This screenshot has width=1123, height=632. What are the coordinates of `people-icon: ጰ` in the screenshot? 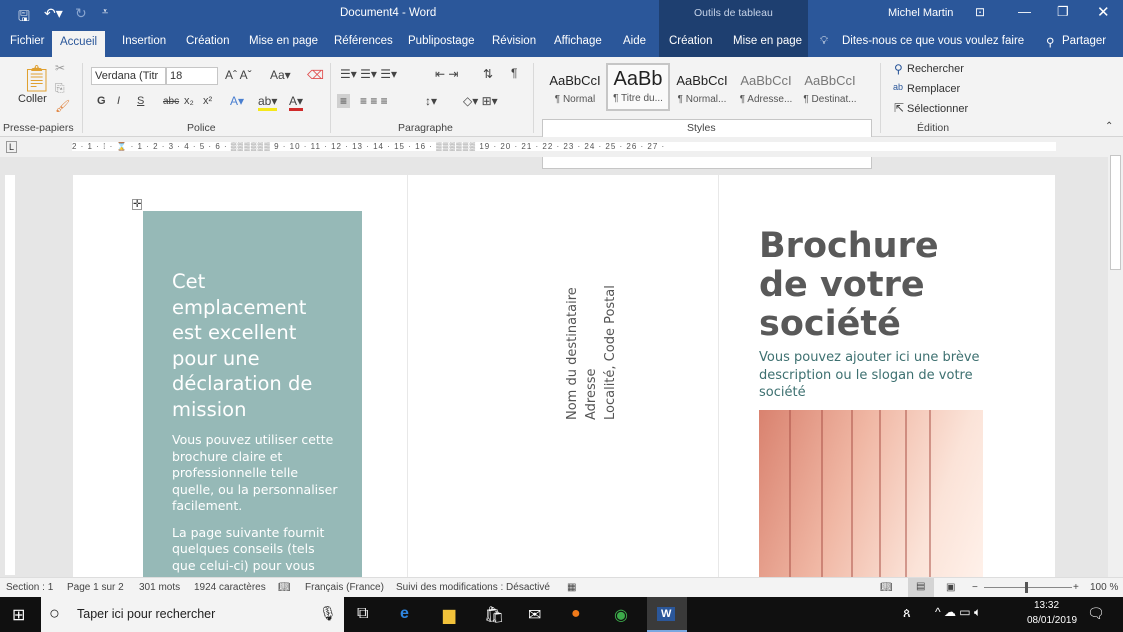 It's located at (907, 613).